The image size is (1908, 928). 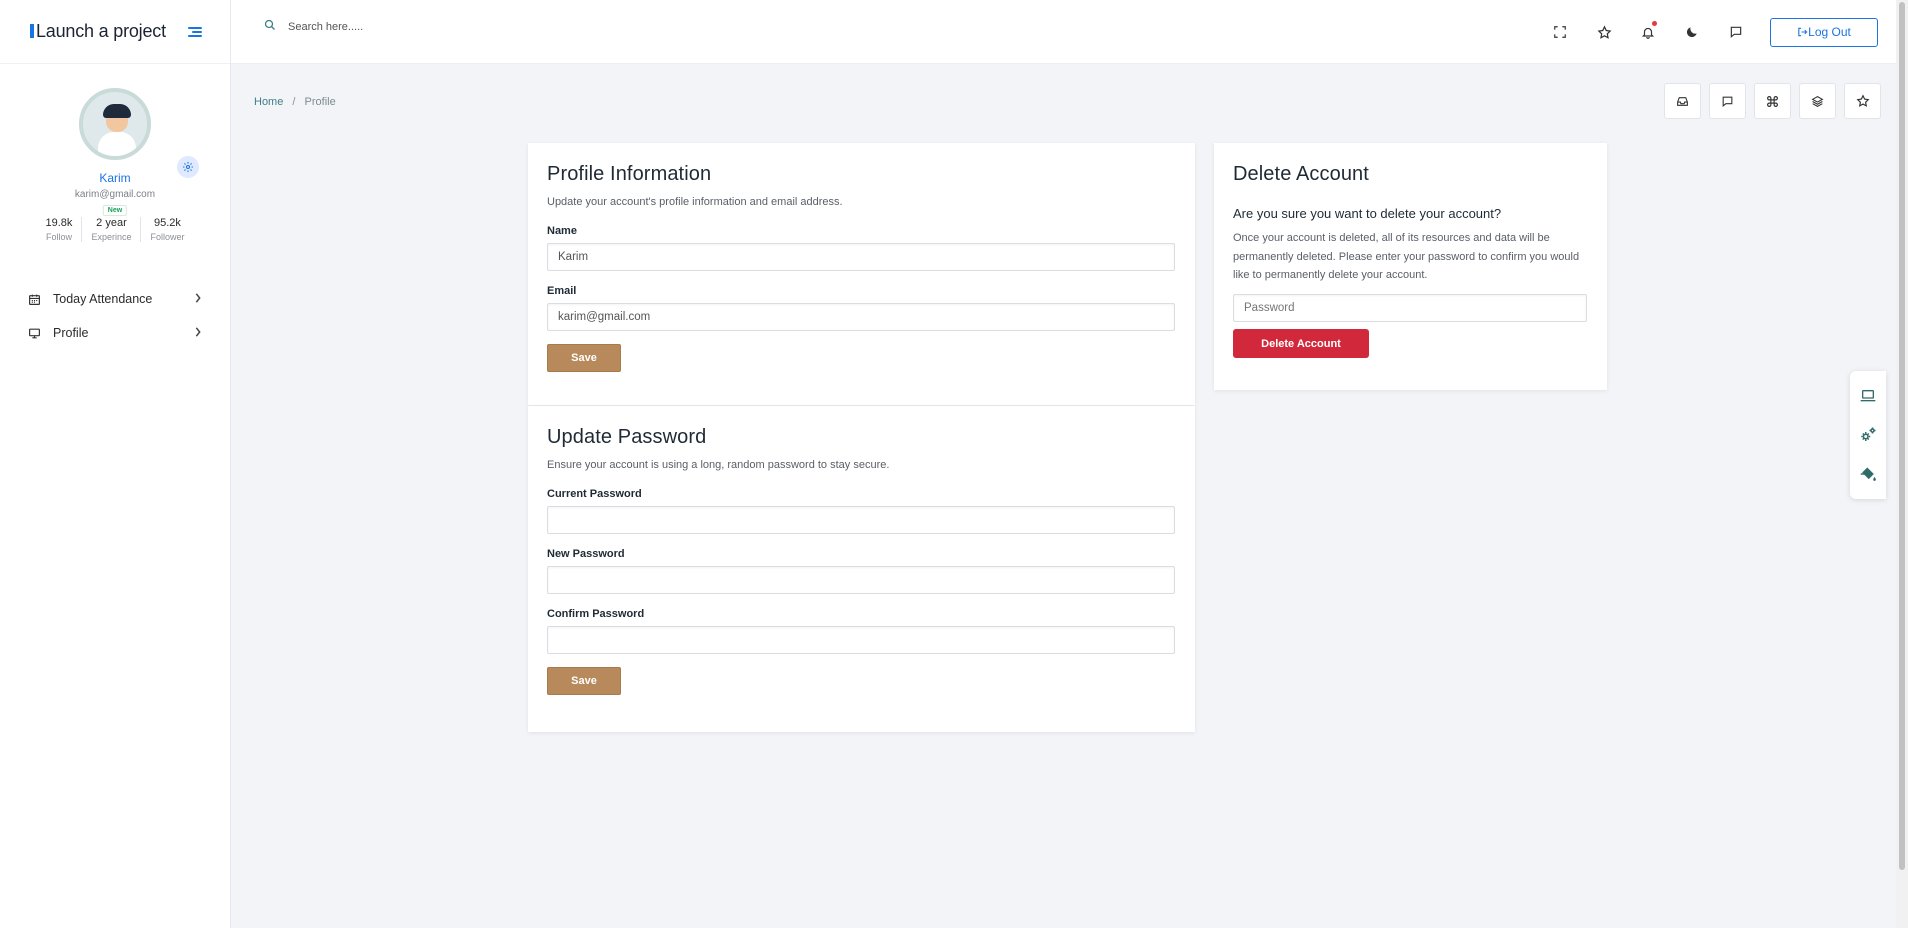 What do you see at coordinates (1817, 101) in the screenshot?
I see `layers-icon` at bounding box center [1817, 101].